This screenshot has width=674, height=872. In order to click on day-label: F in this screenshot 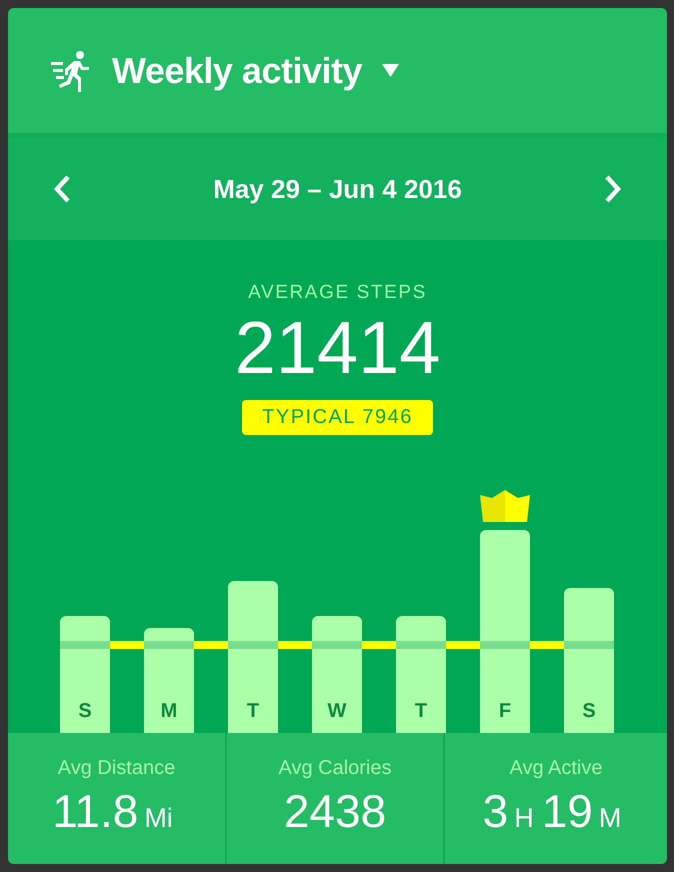, I will do `click(505, 711)`.